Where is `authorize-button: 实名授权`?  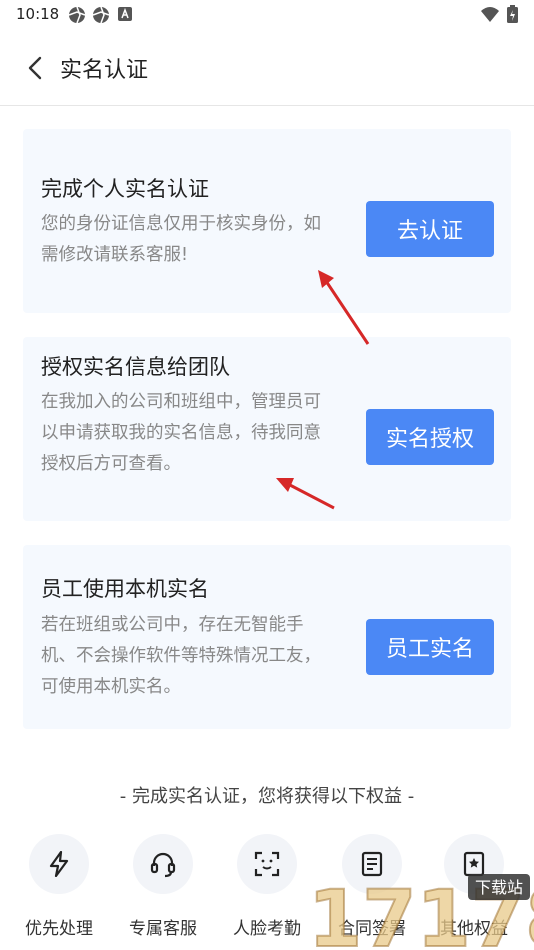 authorize-button: 实名授权 is located at coordinates (430, 437).